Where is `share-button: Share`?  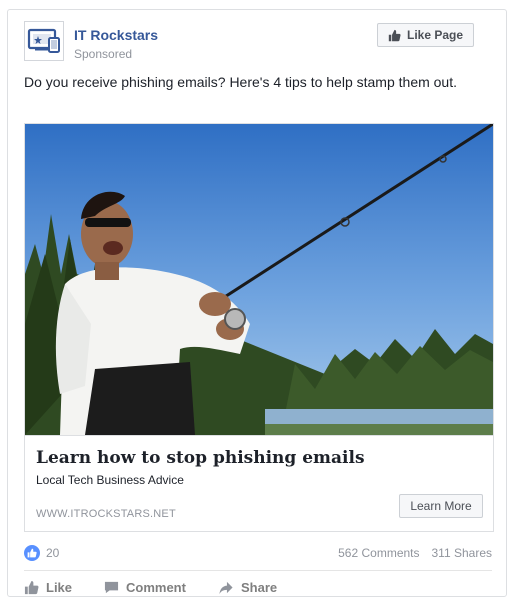
share-button: Share is located at coordinates (263, 587).